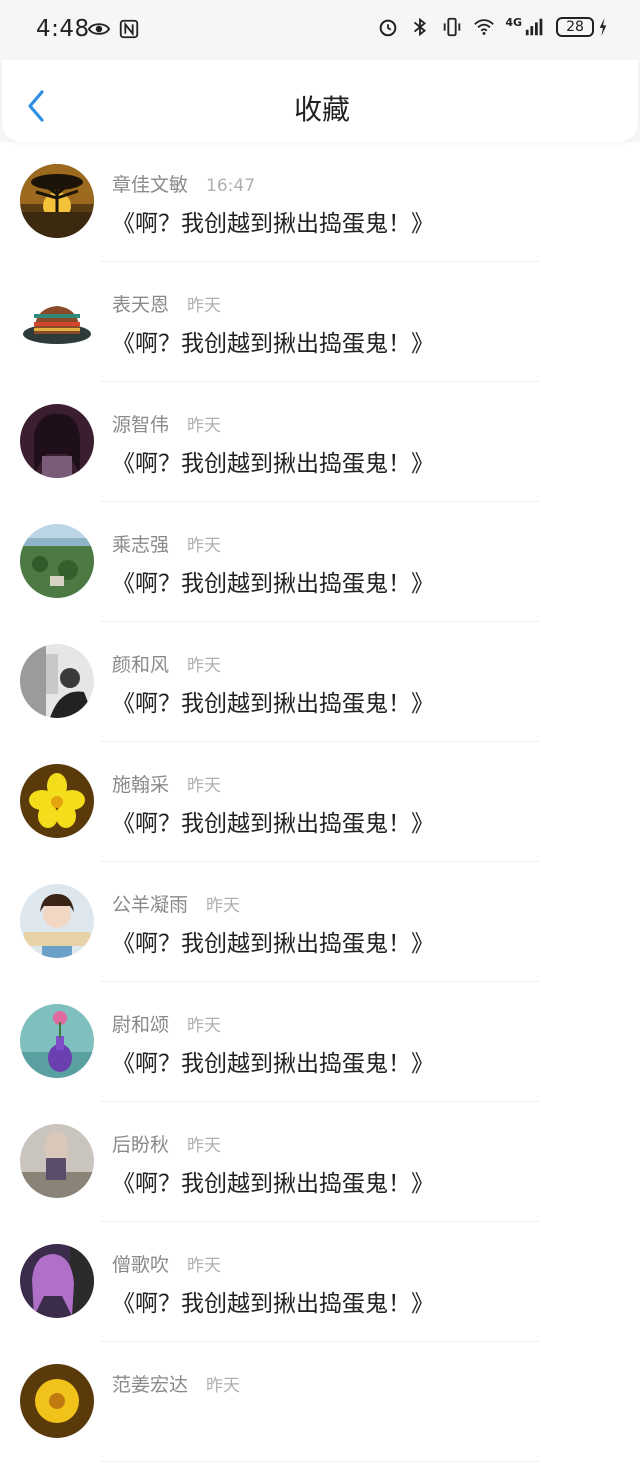  I want to click on list-item: 章佳文敏 16:47 《啊？我创越到揪出捣蛋鬼！》, so click(320, 202).